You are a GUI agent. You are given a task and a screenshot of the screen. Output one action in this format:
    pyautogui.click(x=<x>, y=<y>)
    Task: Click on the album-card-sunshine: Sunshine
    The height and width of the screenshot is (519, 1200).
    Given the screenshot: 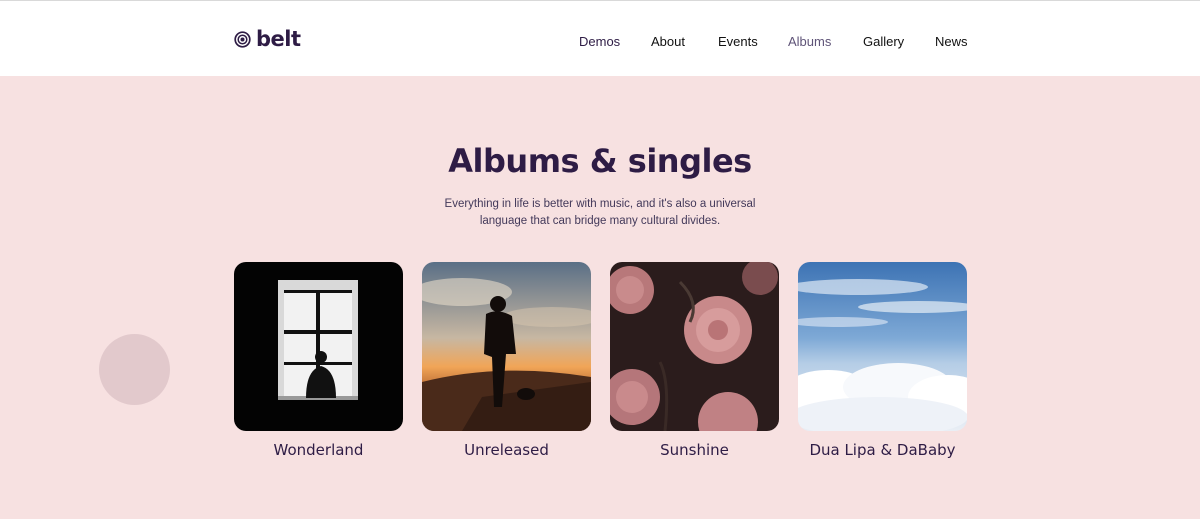 What is the action you would take?
    pyautogui.click(x=694, y=360)
    